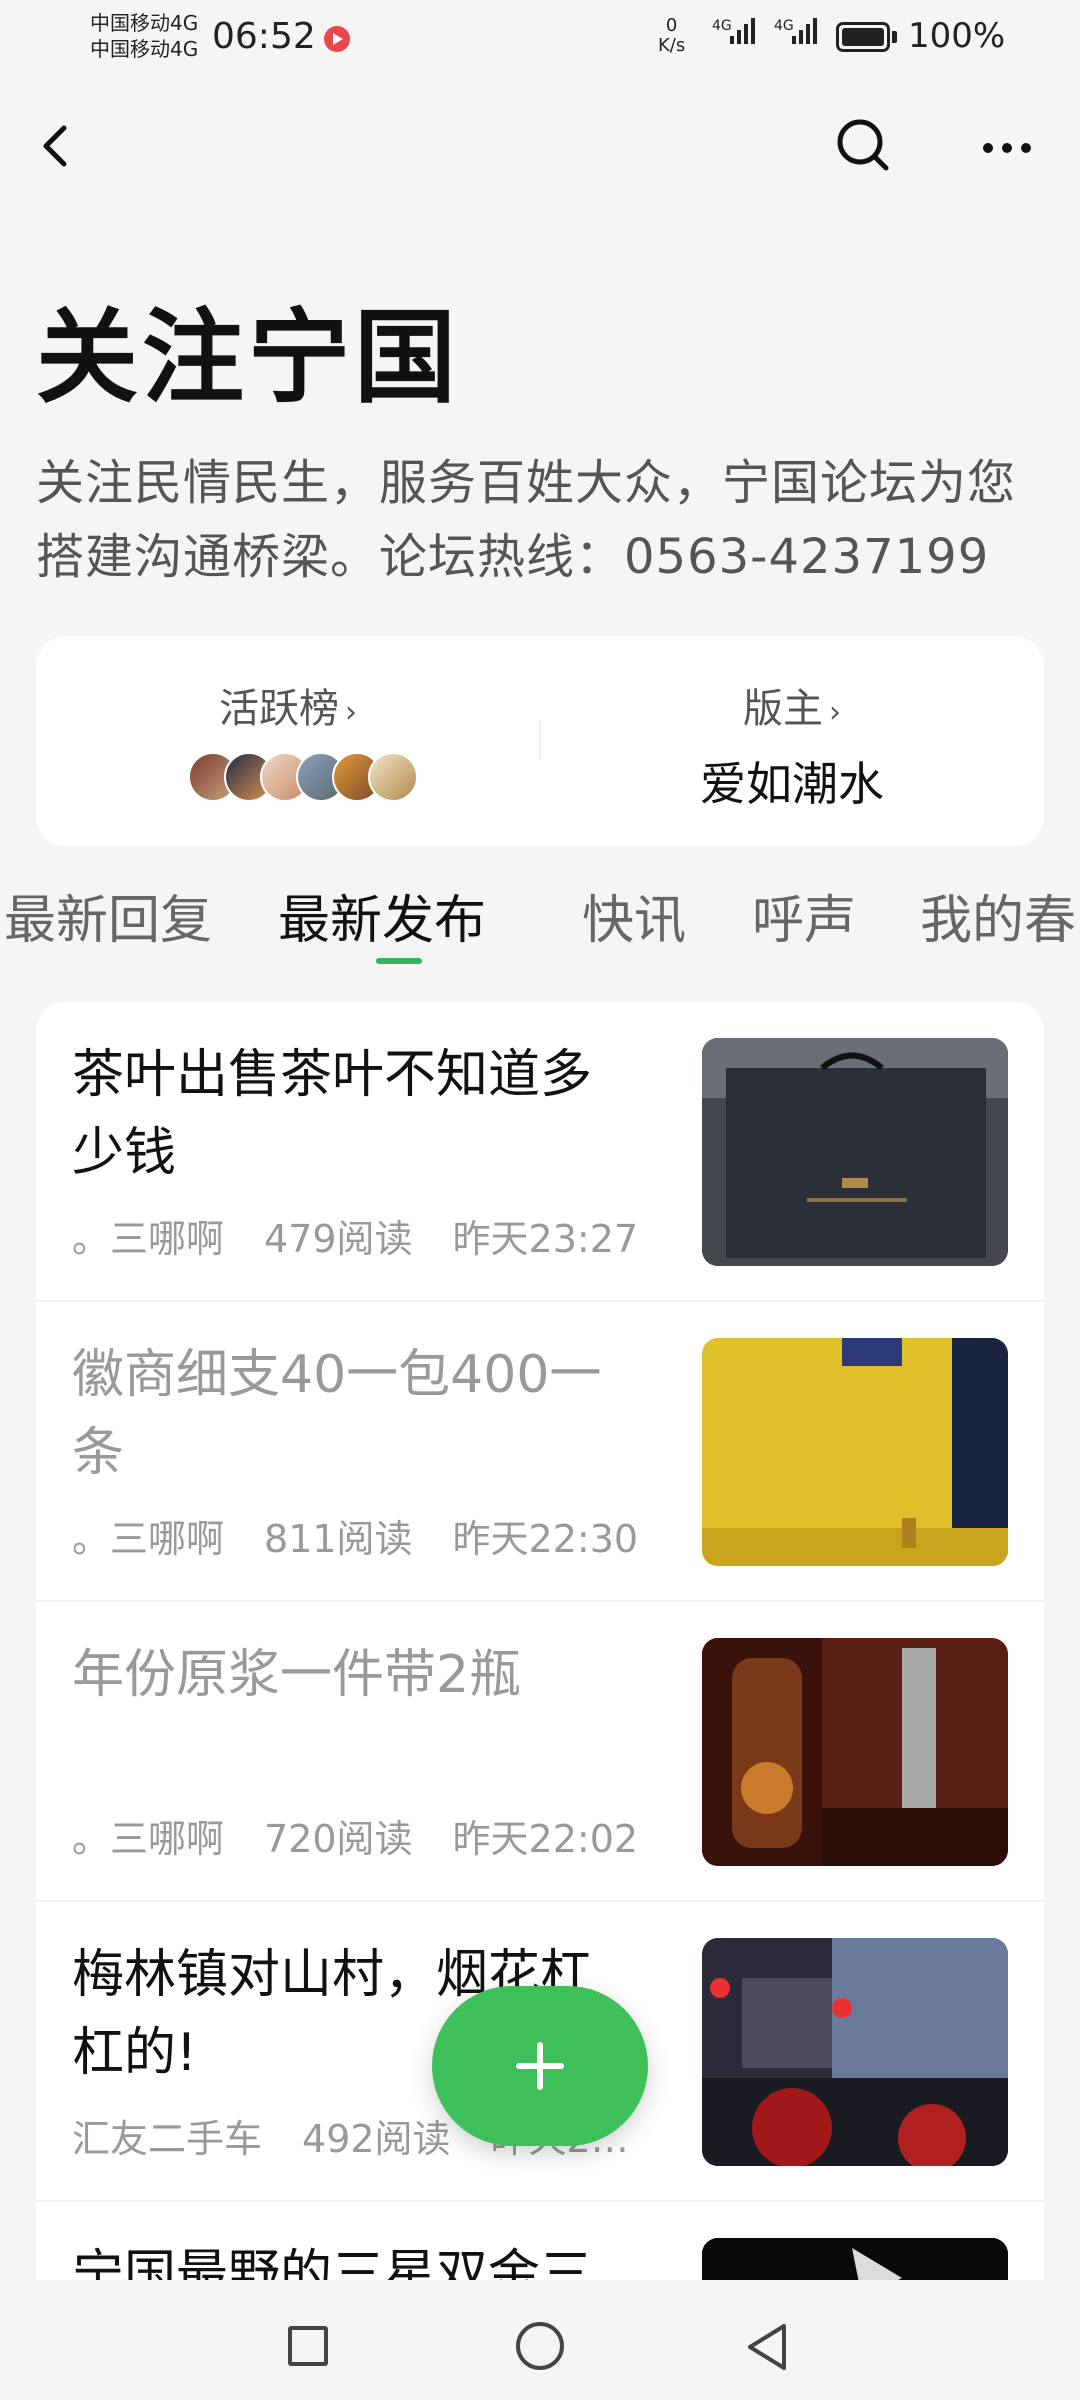 Image resolution: width=1080 pixels, height=2400 pixels. I want to click on tab-voice: 呼声, so click(804, 915).